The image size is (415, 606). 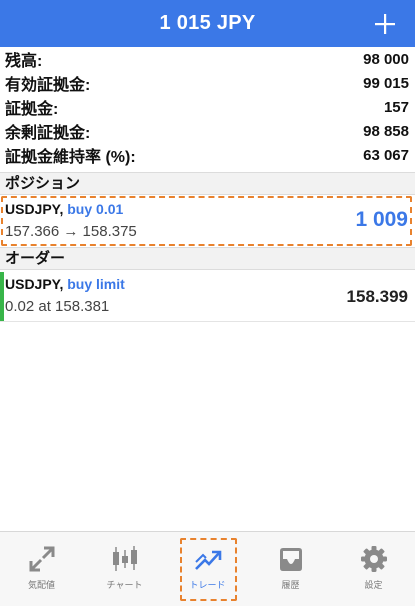 What do you see at coordinates (124, 559) in the screenshot?
I see `candlestick-chart-icon` at bounding box center [124, 559].